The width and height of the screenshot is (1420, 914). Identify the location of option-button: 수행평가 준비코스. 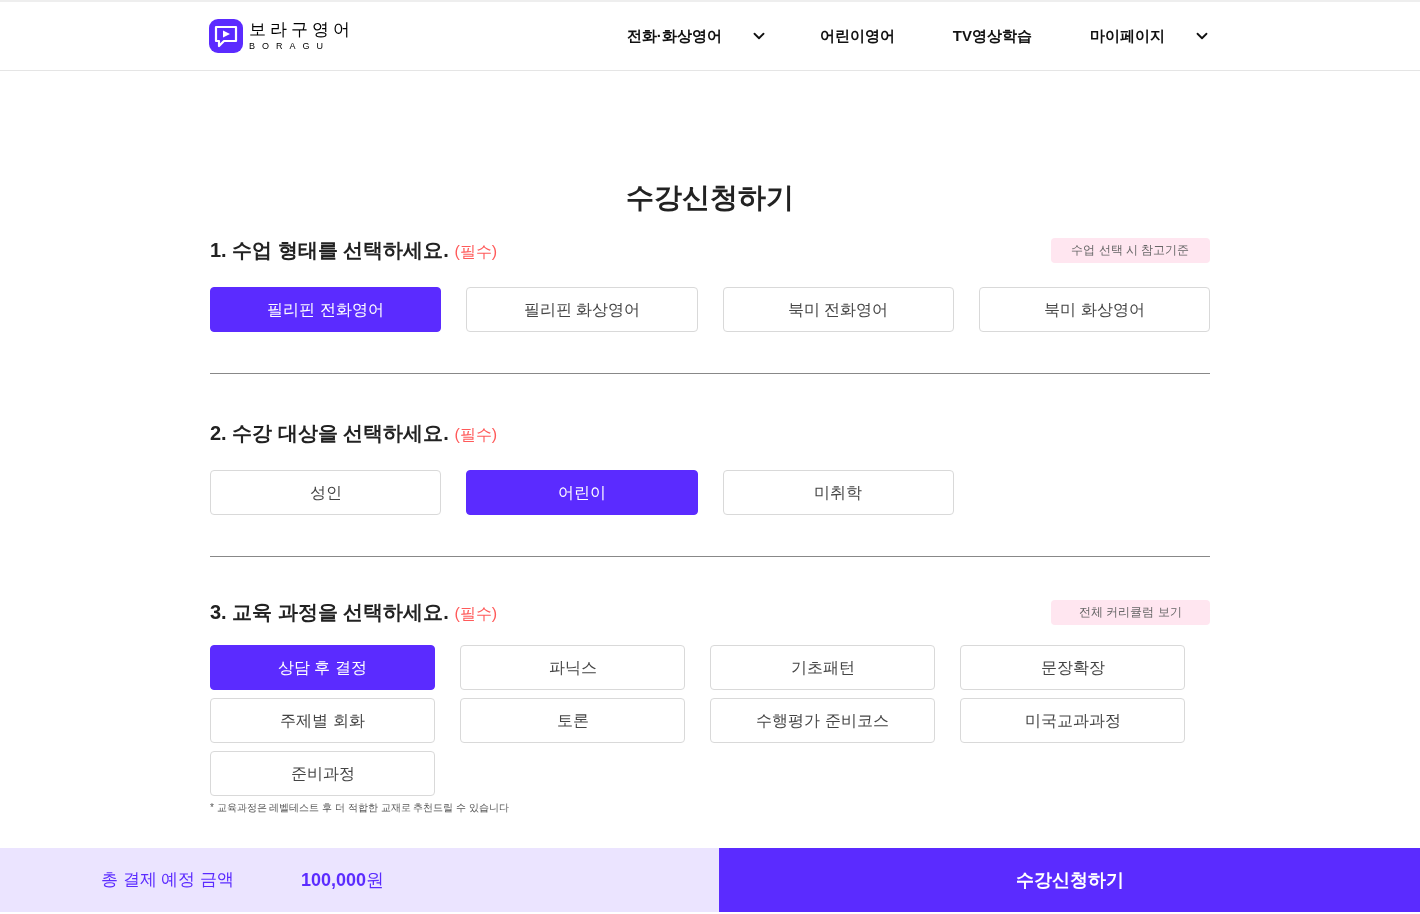
(822, 720).